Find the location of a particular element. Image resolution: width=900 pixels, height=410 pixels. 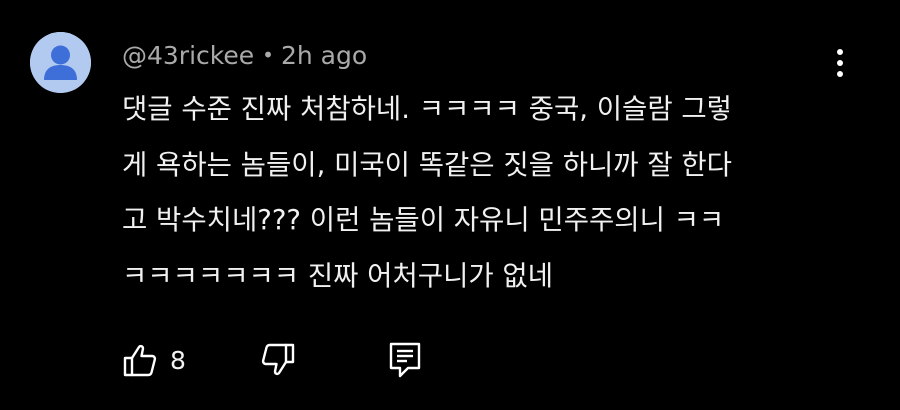

like-count: 8 is located at coordinates (178, 360).